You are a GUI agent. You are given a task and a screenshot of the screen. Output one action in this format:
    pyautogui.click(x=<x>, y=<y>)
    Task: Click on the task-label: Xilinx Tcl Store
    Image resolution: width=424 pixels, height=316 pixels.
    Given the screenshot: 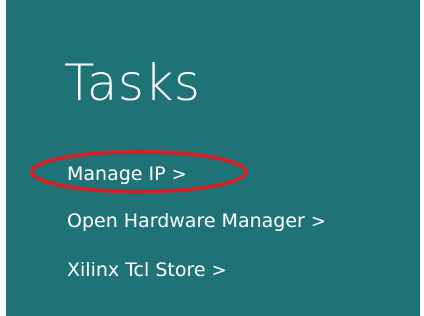 What is the action you would take?
    pyautogui.click(x=136, y=270)
    